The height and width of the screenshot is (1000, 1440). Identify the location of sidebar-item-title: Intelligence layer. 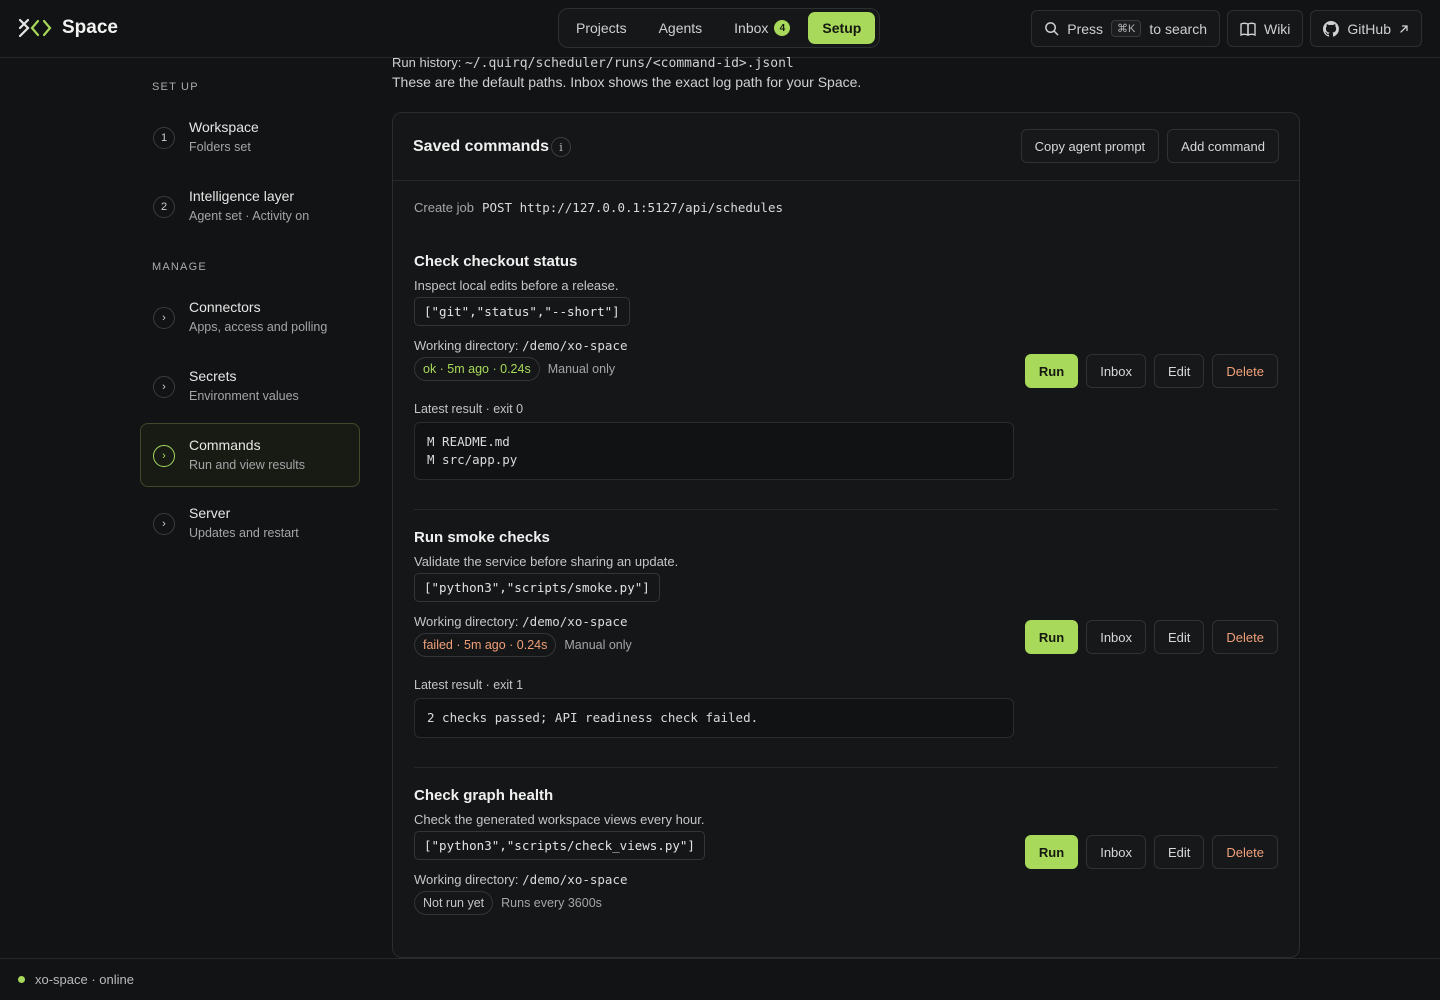
(242, 196).